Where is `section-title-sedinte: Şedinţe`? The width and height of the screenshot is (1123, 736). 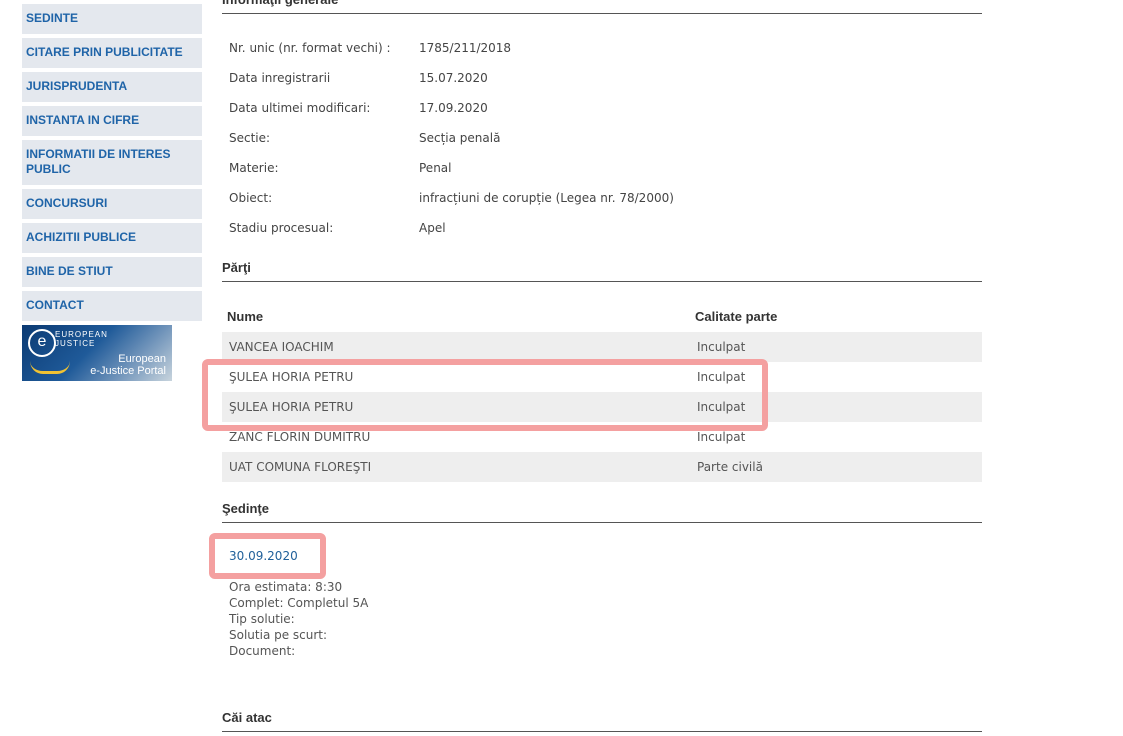
section-title-sedinte: Şedinţe is located at coordinates (602, 512).